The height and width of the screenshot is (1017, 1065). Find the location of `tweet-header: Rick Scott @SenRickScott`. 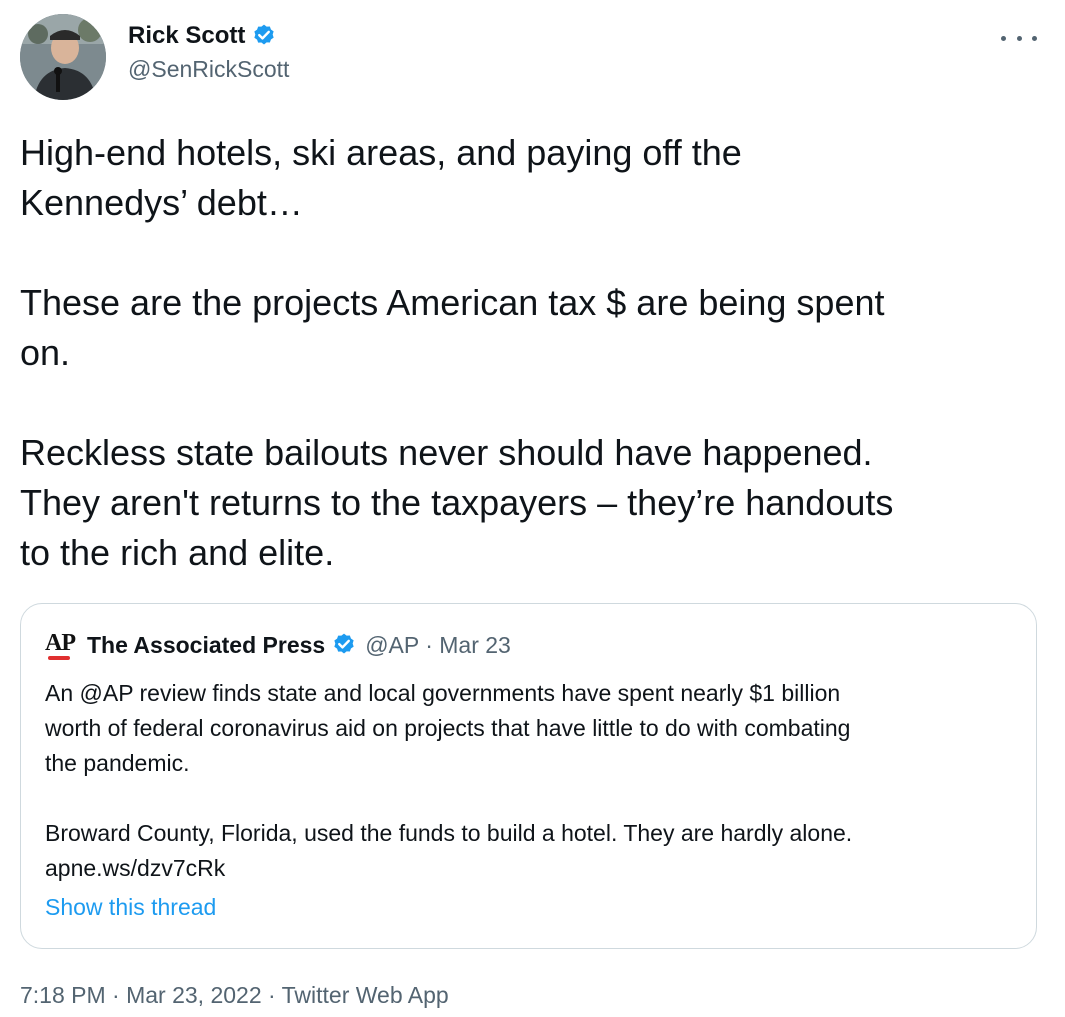

tweet-header: Rick Scott @SenRickScott is located at coordinates (532, 59).